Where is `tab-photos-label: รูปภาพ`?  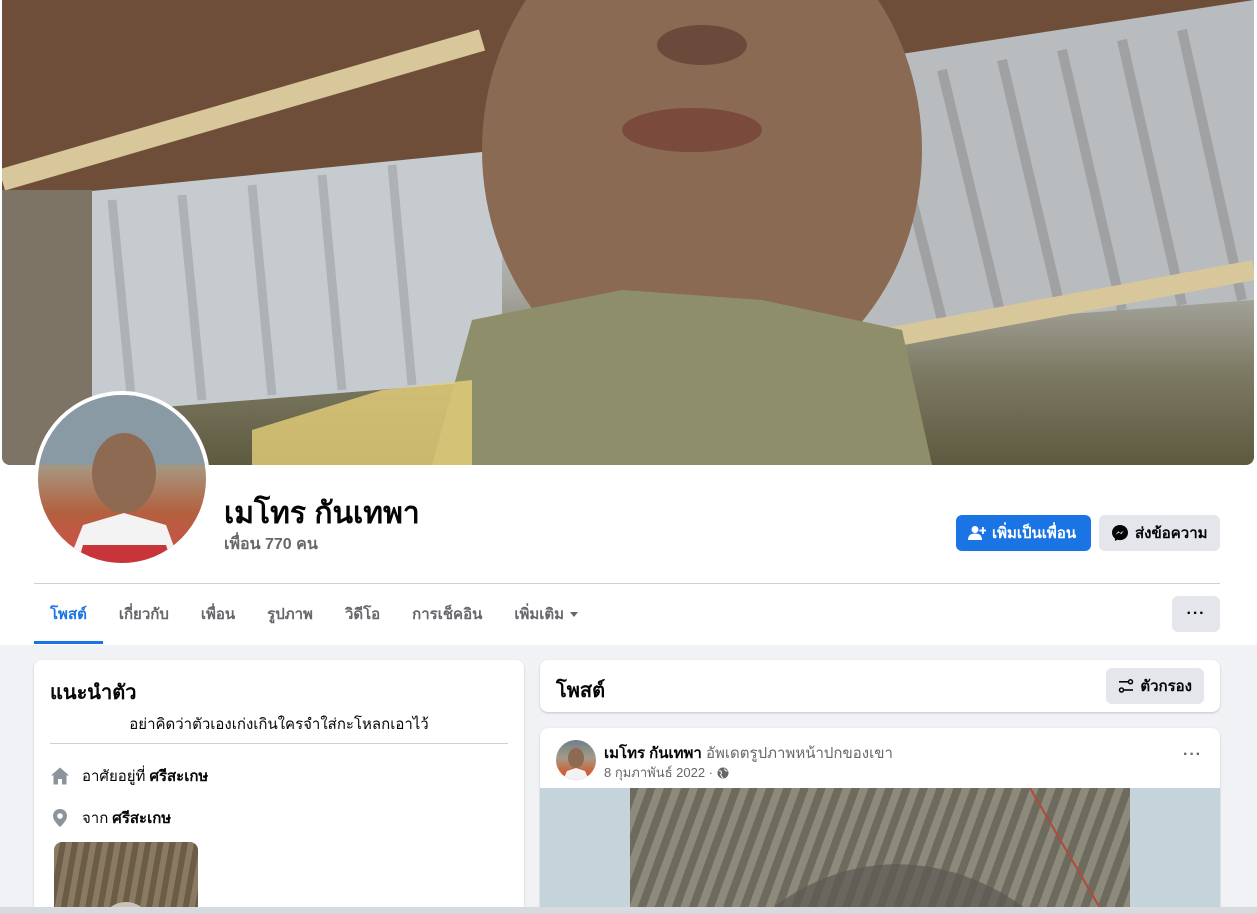 tab-photos-label: รูปภาพ is located at coordinates (290, 614).